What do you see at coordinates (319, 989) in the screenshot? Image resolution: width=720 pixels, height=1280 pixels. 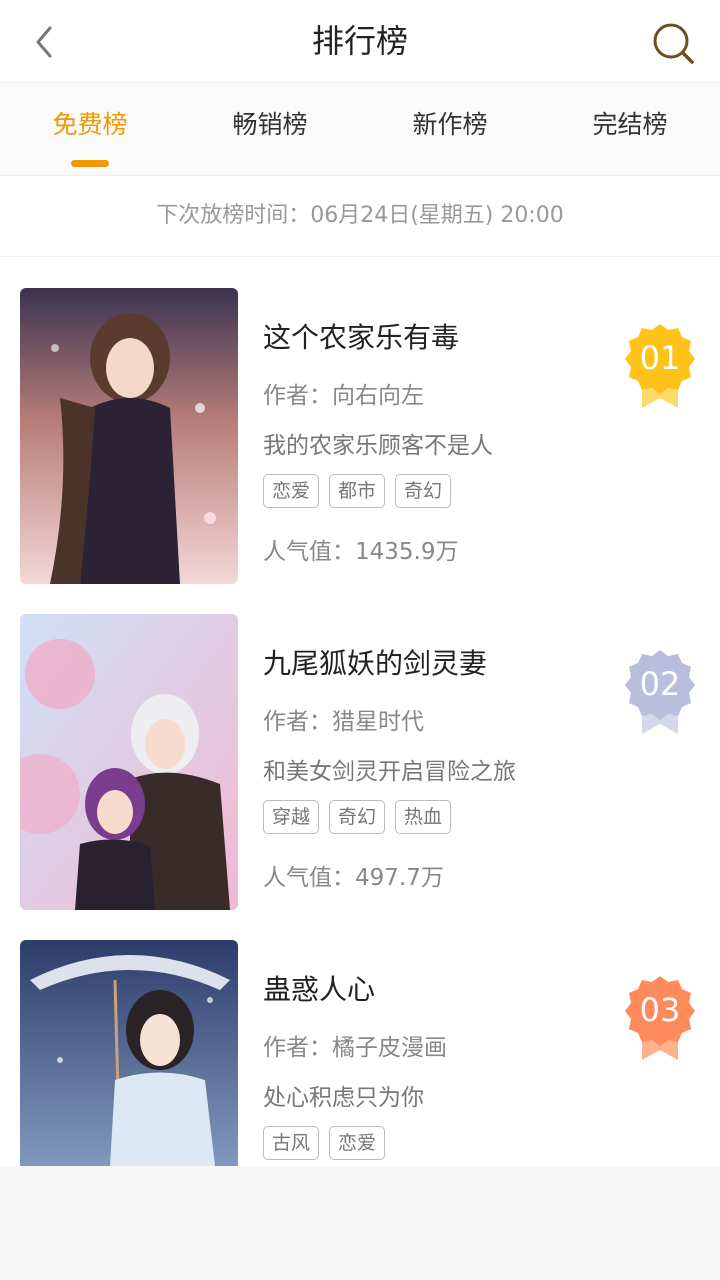 I see `book-title: 蛊惑人心` at bounding box center [319, 989].